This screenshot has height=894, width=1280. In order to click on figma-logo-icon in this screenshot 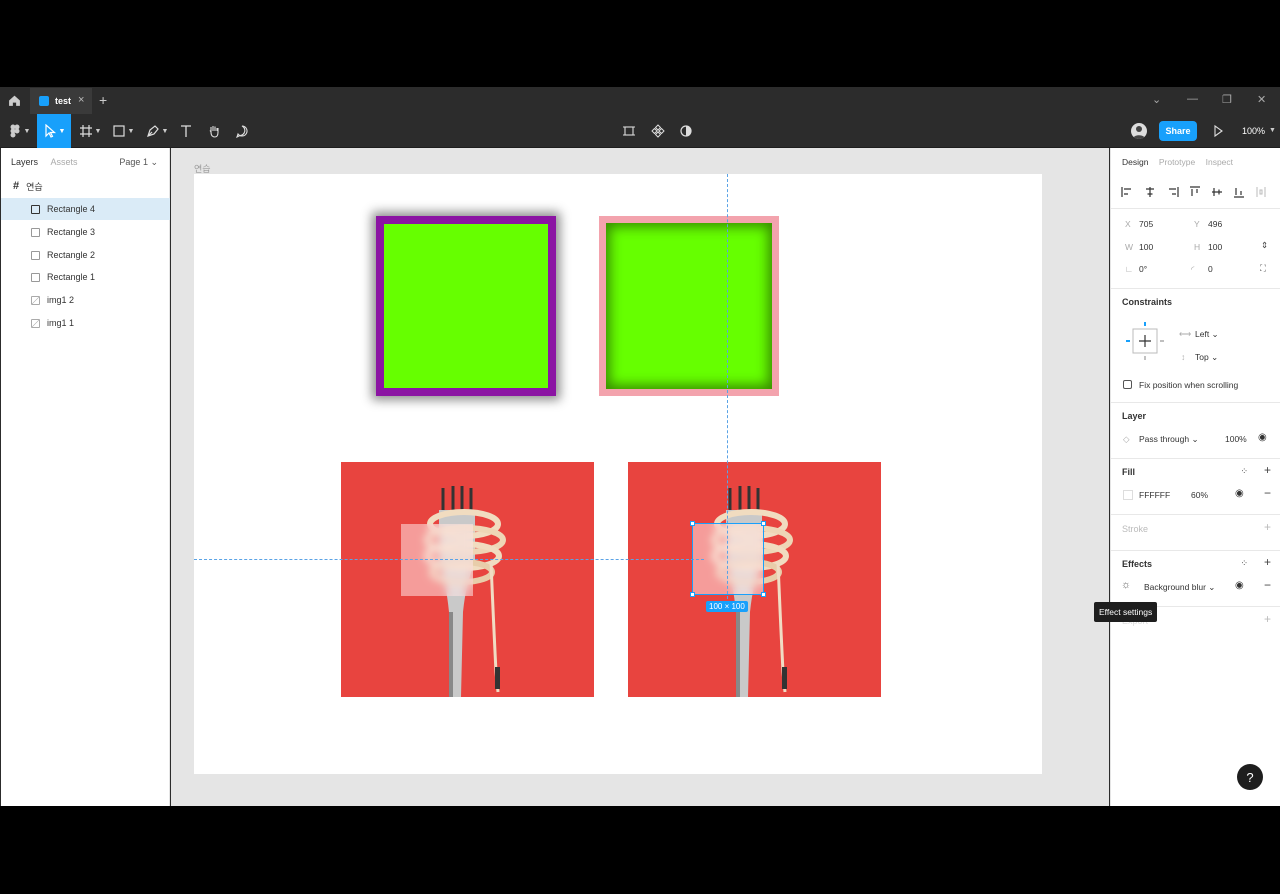, I will do `click(15, 131)`.